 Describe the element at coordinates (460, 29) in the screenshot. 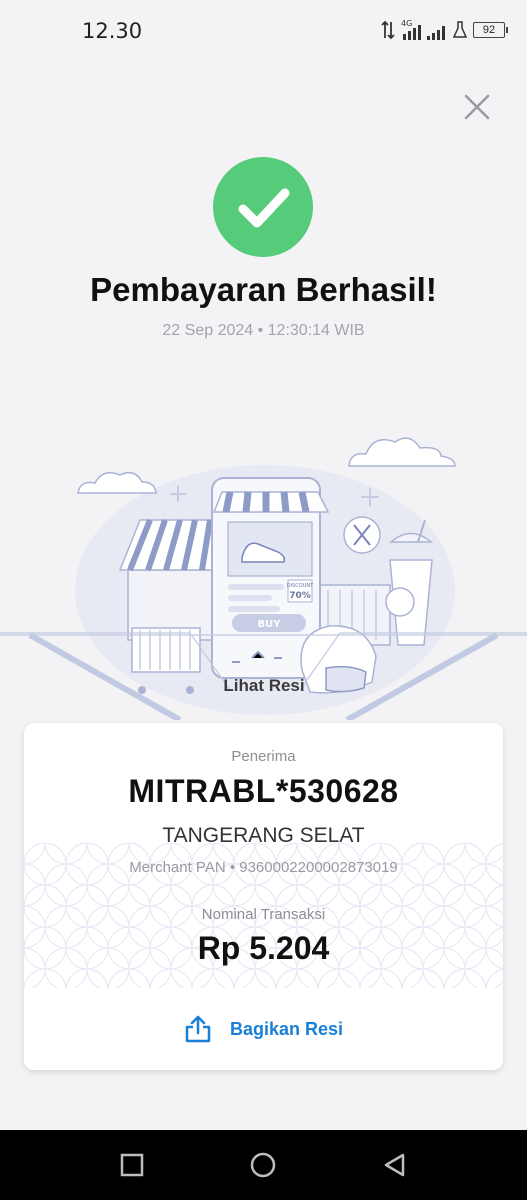

I see `flask-icon` at that location.